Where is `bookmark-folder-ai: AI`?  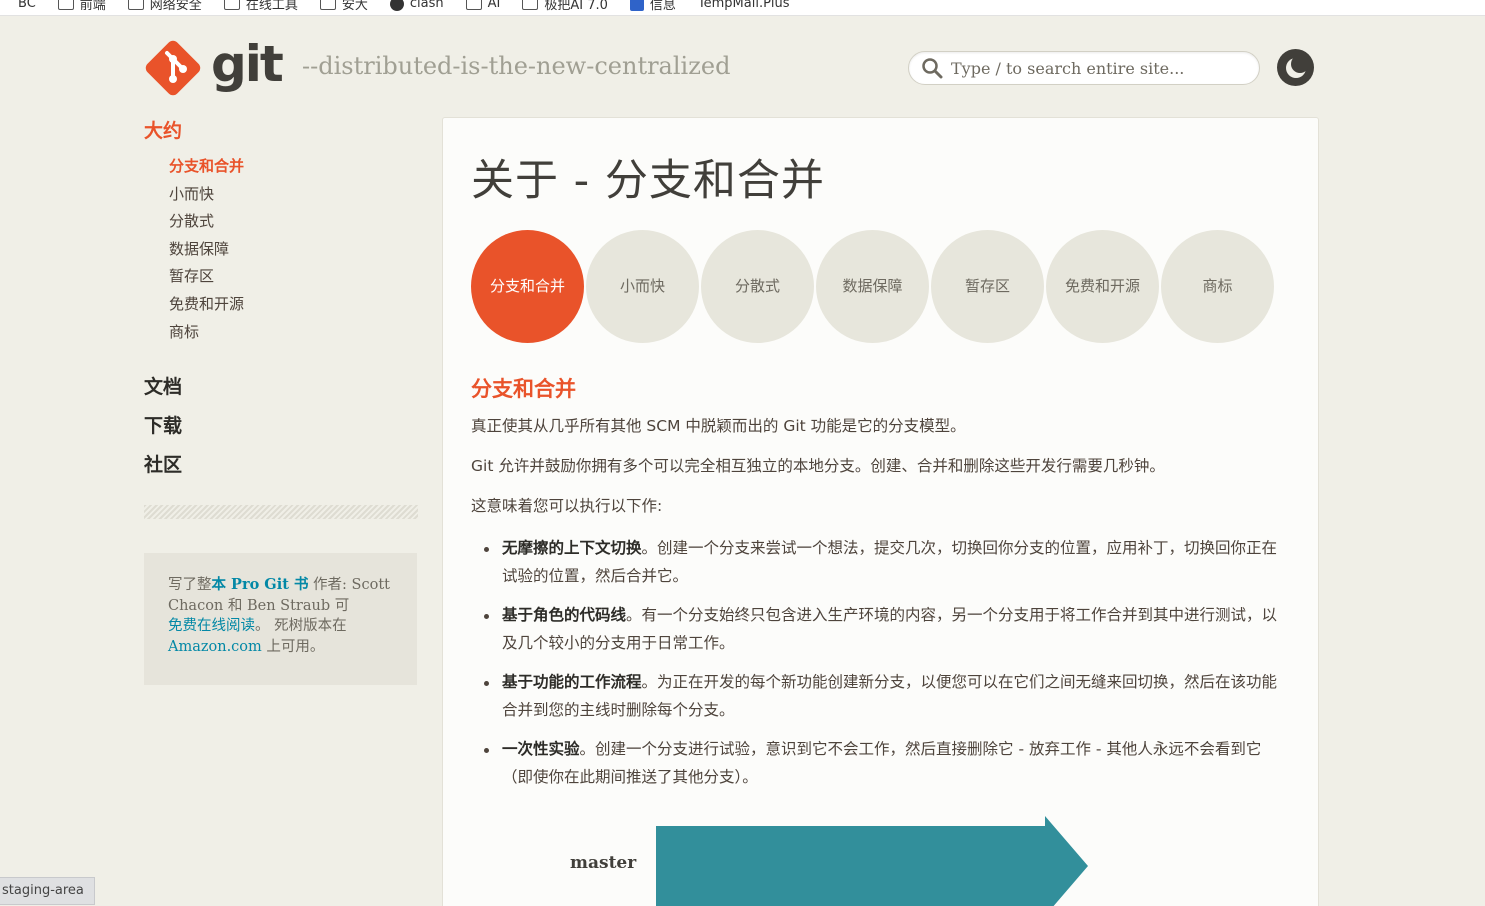
bookmark-folder-ai: AI is located at coordinates (482, 5).